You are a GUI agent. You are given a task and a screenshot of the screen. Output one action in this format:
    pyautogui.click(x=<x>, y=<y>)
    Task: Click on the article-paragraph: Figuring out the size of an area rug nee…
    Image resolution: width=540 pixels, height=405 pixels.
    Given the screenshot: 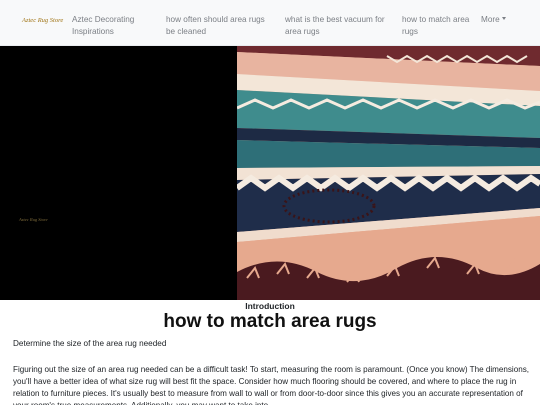 What is the action you would take?
    pyautogui.click(x=271, y=385)
    